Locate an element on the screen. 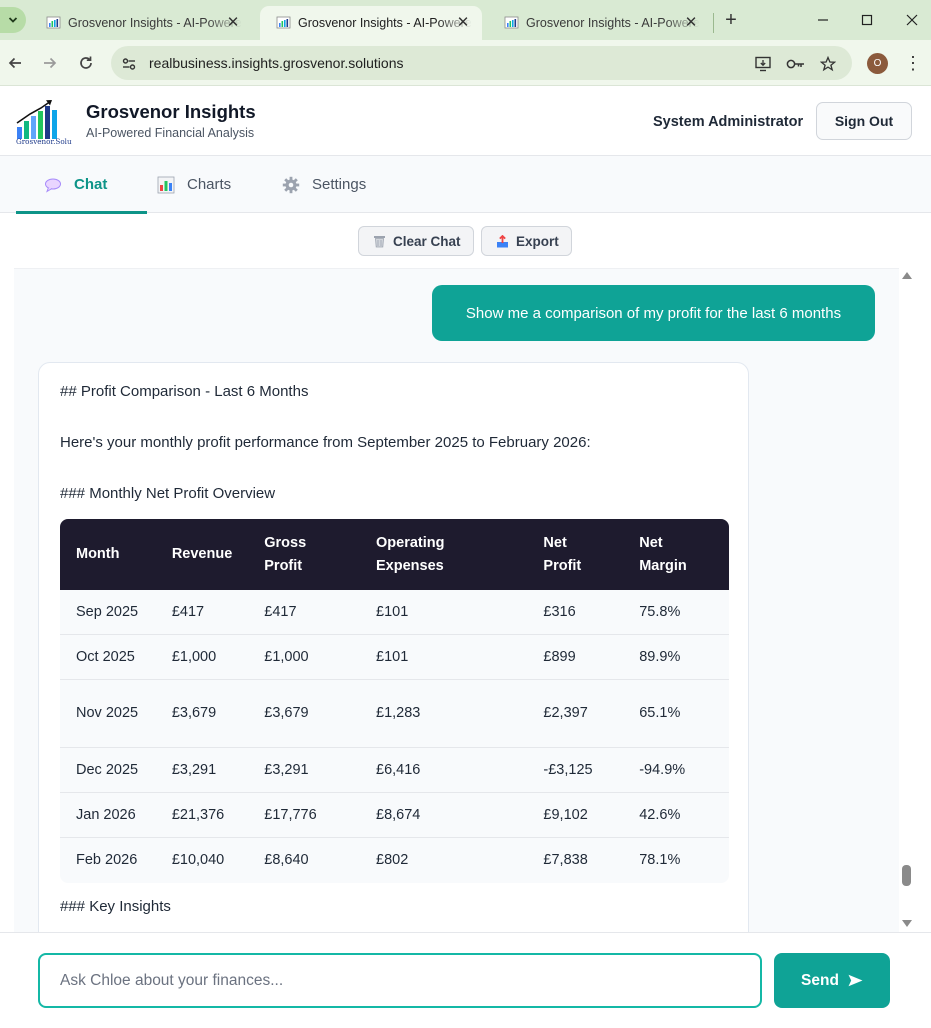  table-row: Oct 2025 £1,000 £1,000 £101 £899 89.9% is located at coordinates (394, 657).